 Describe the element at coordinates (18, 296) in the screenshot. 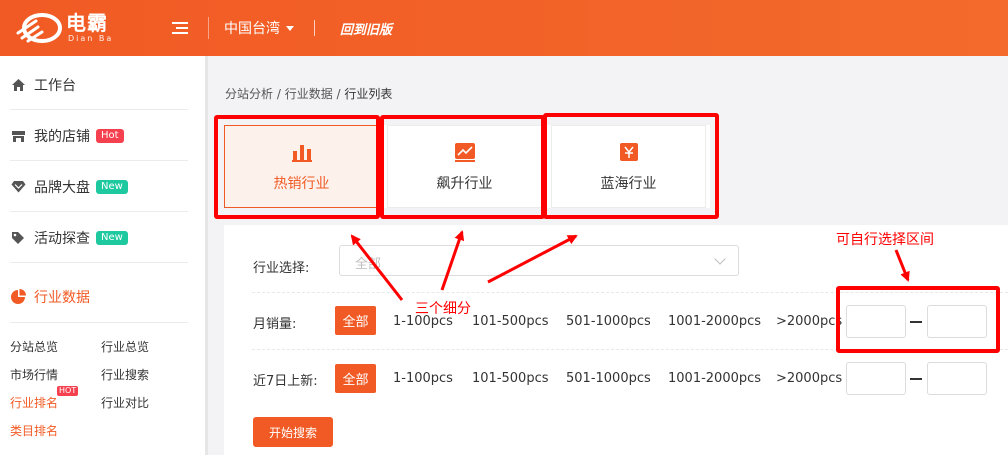

I see `pie-chart-icon` at that location.